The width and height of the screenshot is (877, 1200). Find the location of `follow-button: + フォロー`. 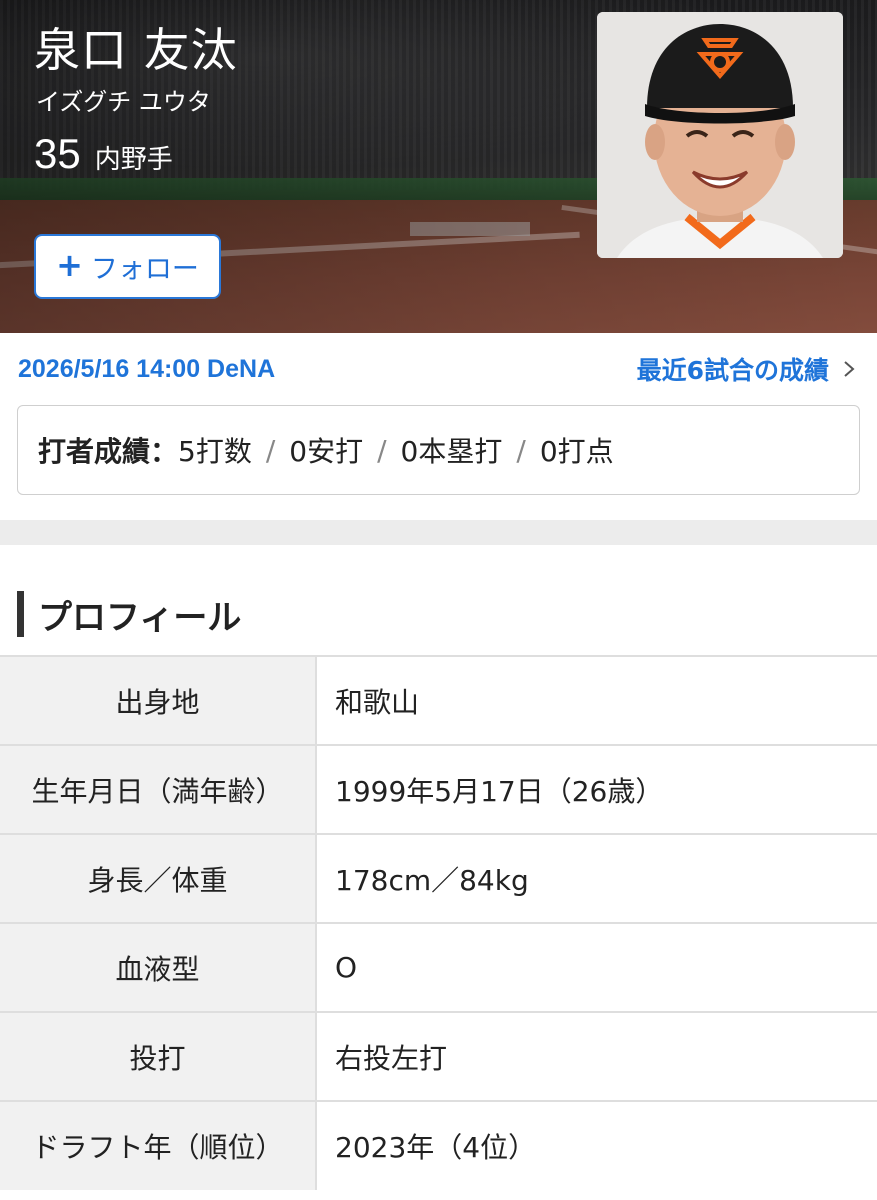

follow-button: + フォロー is located at coordinates (127, 266).